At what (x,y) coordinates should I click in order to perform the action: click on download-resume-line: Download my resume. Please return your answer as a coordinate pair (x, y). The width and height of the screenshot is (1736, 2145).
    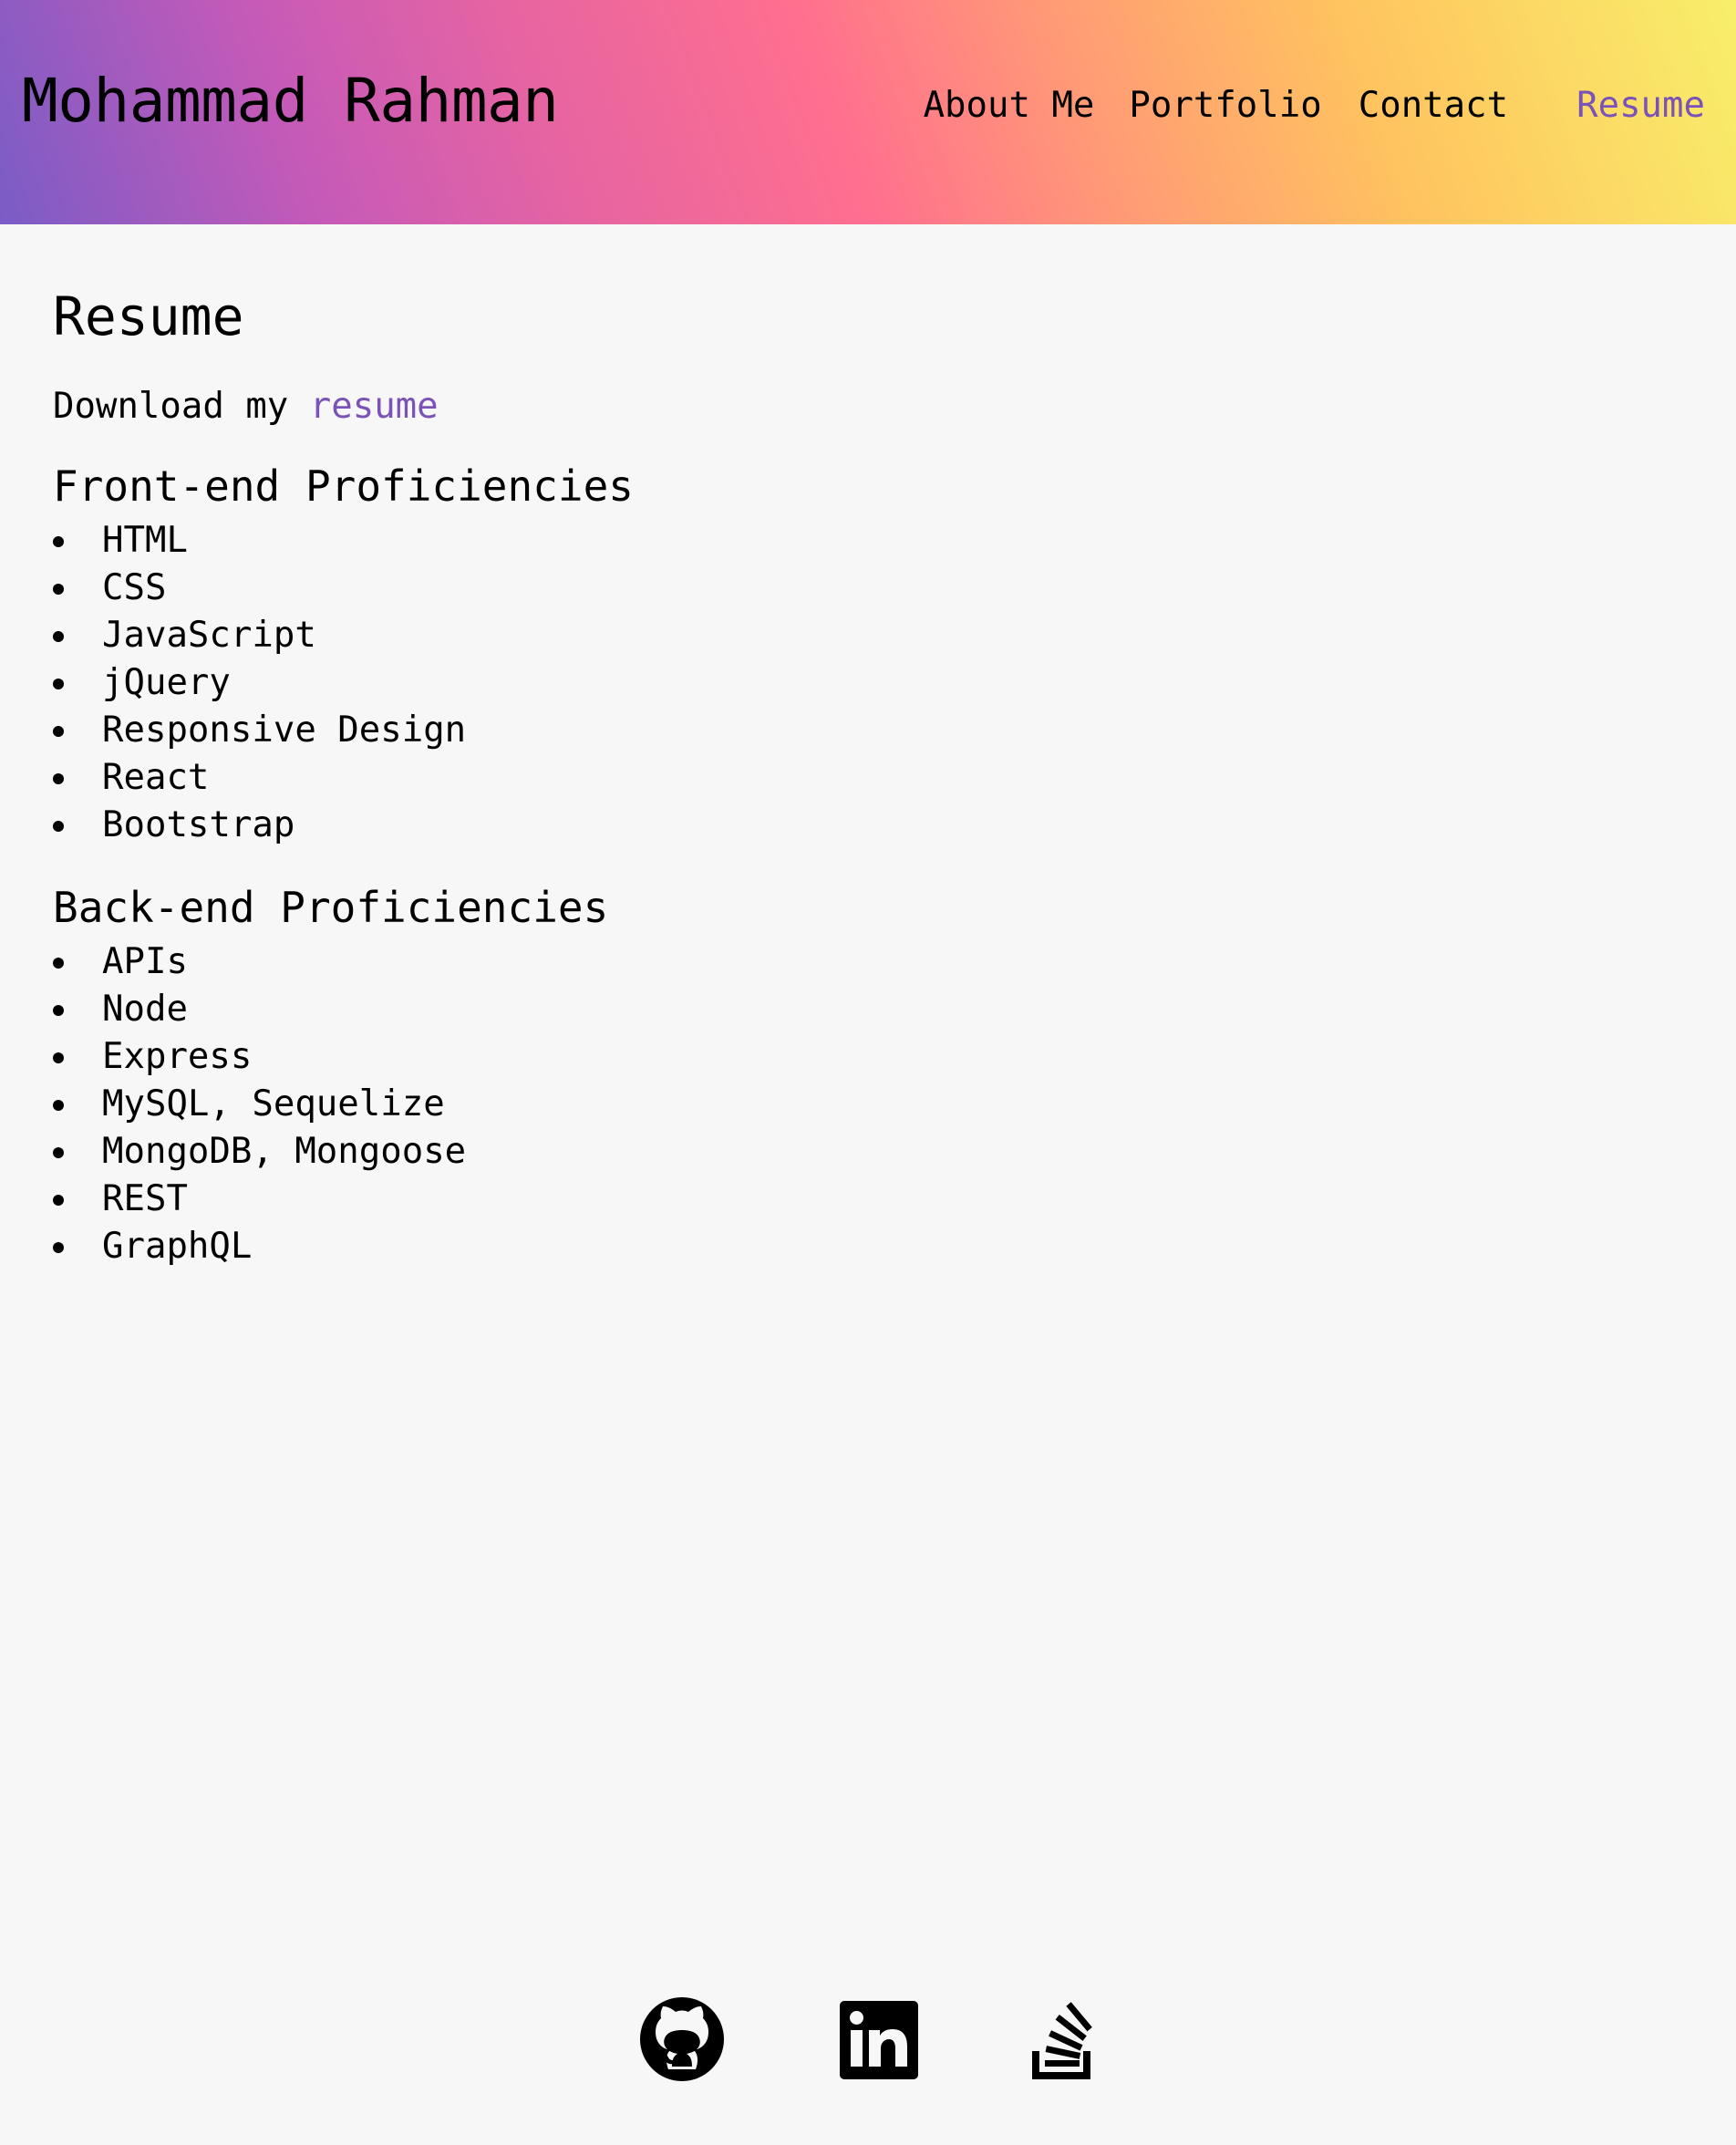
    Looking at the image, I should click on (828, 406).